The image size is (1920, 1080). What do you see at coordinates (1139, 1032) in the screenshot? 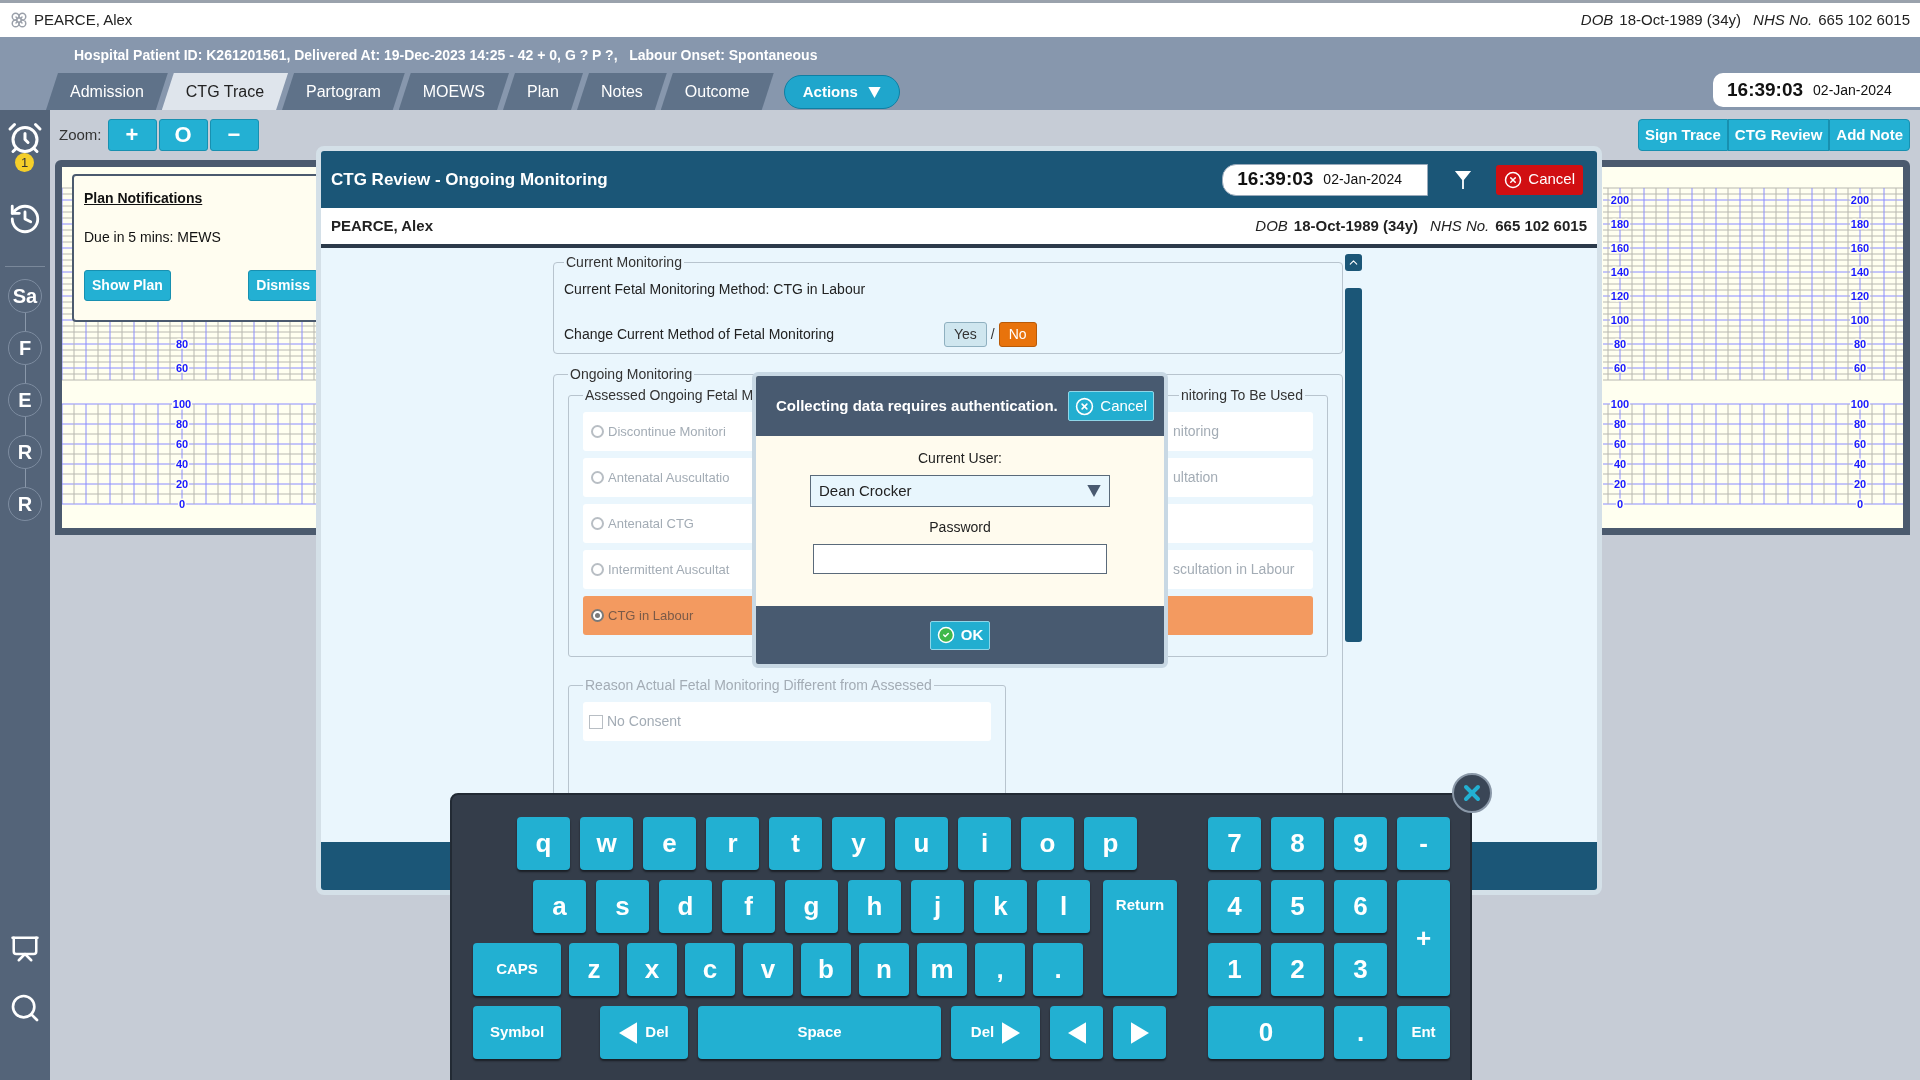
I see `cursor-right-key` at bounding box center [1139, 1032].